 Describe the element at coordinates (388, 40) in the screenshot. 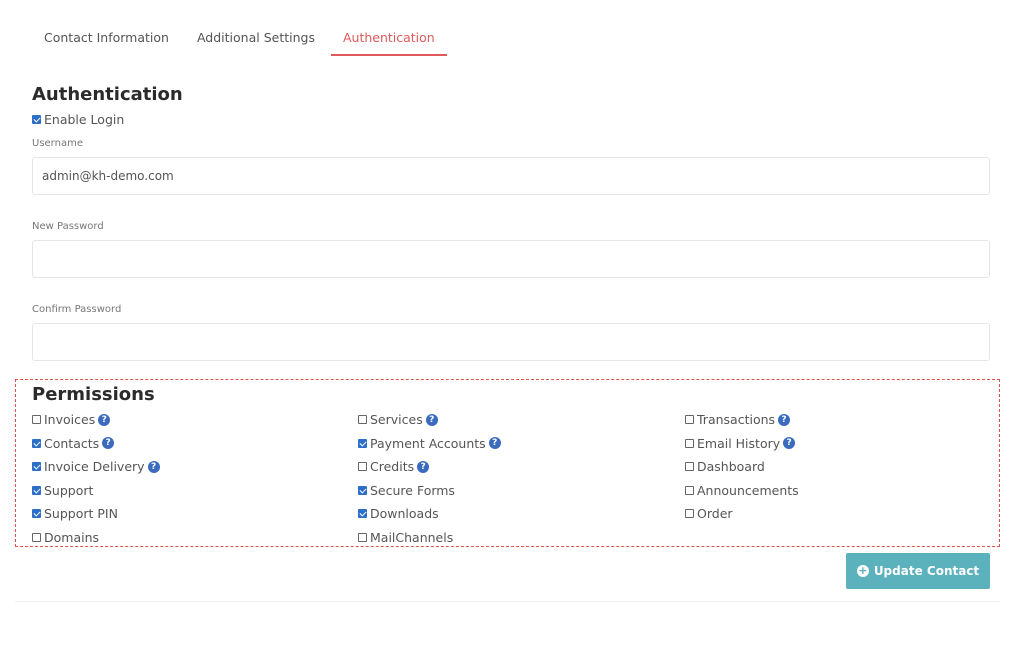

I see `tab-authentication: Authentication` at that location.